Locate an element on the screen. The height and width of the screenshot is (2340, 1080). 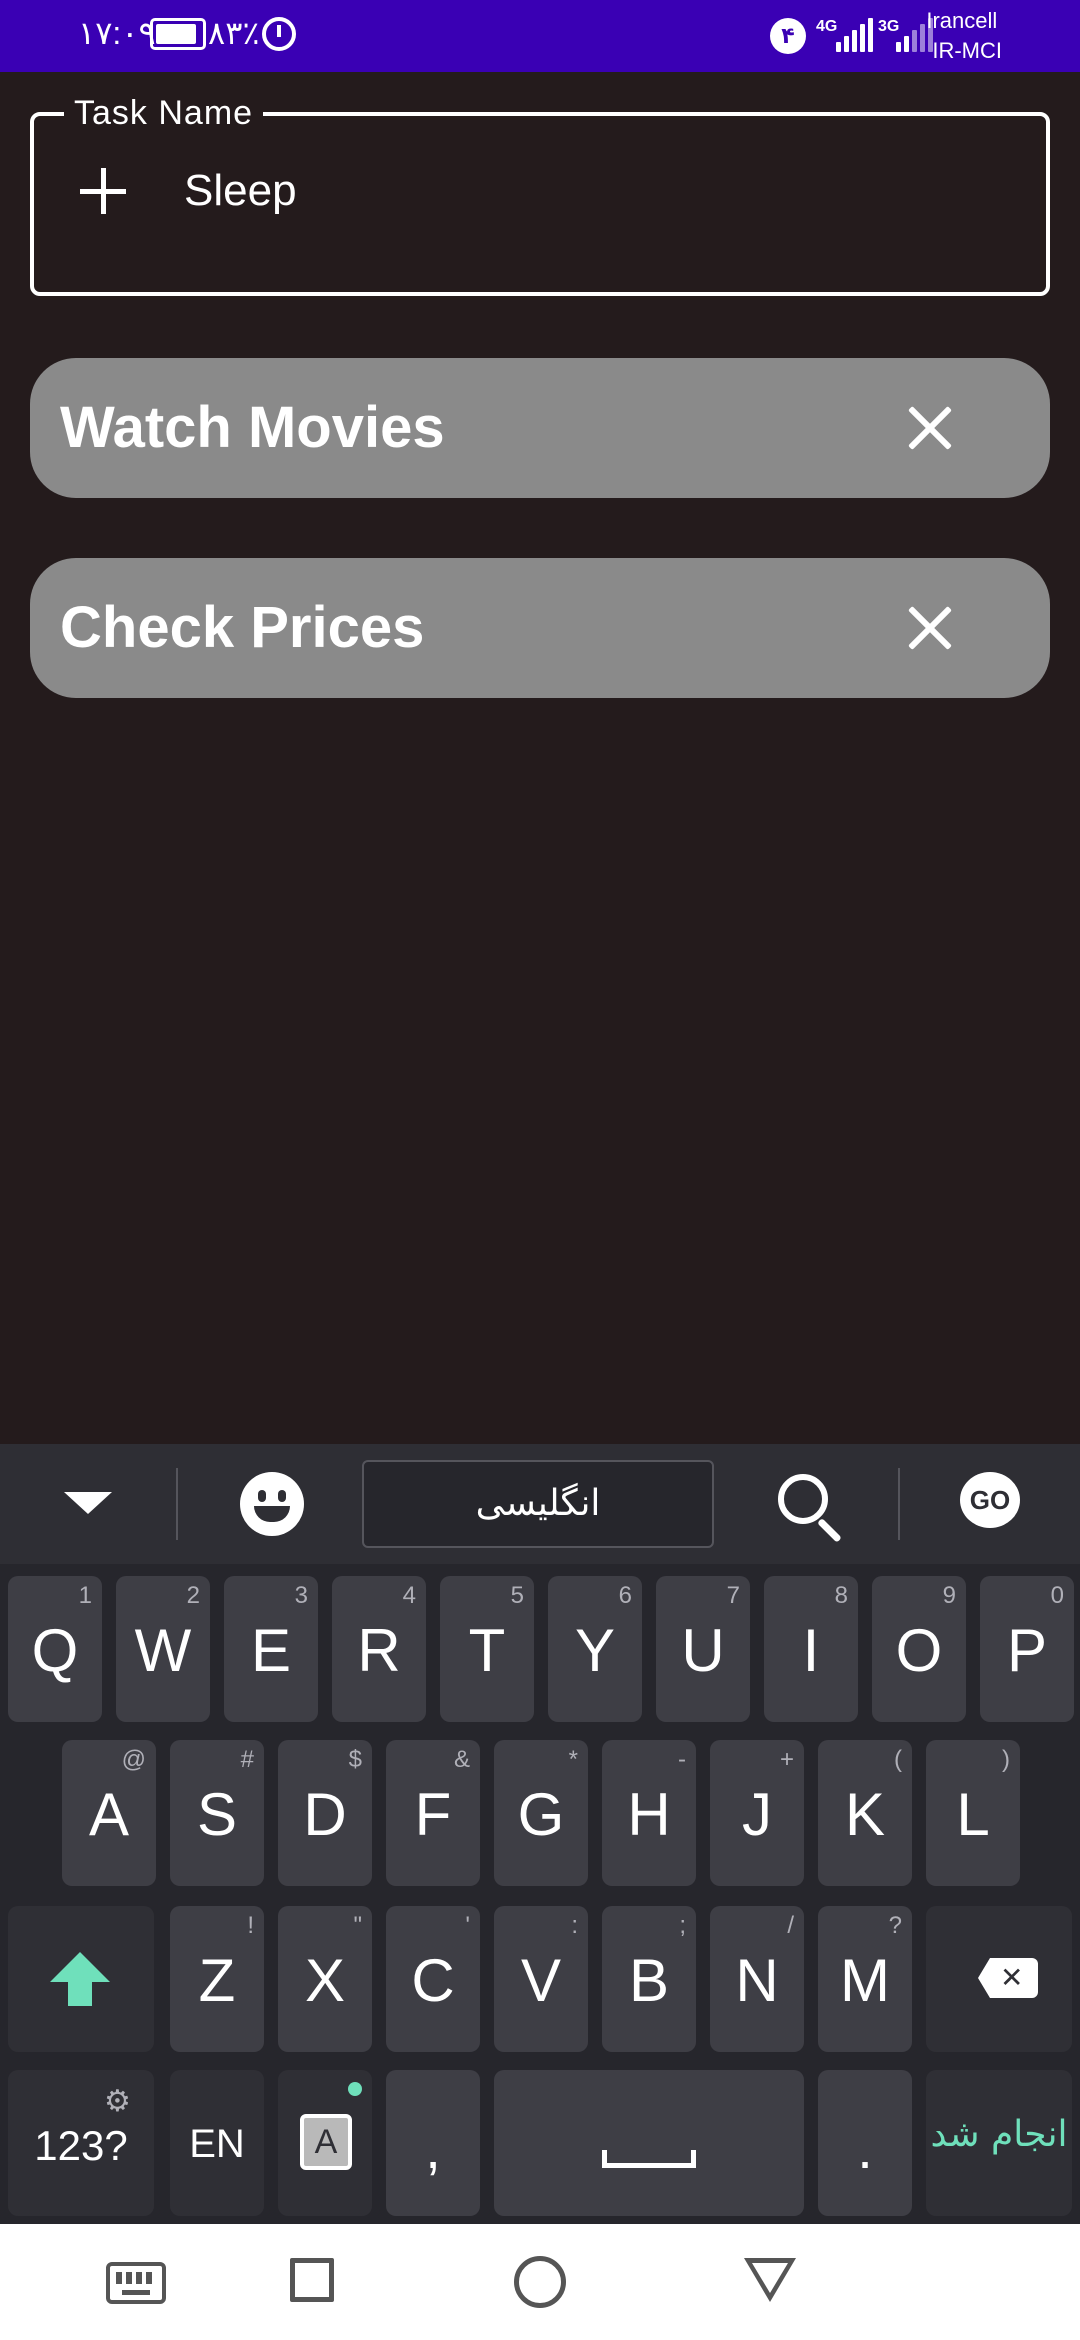
key-r: 4R is located at coordinates (379, 1649).